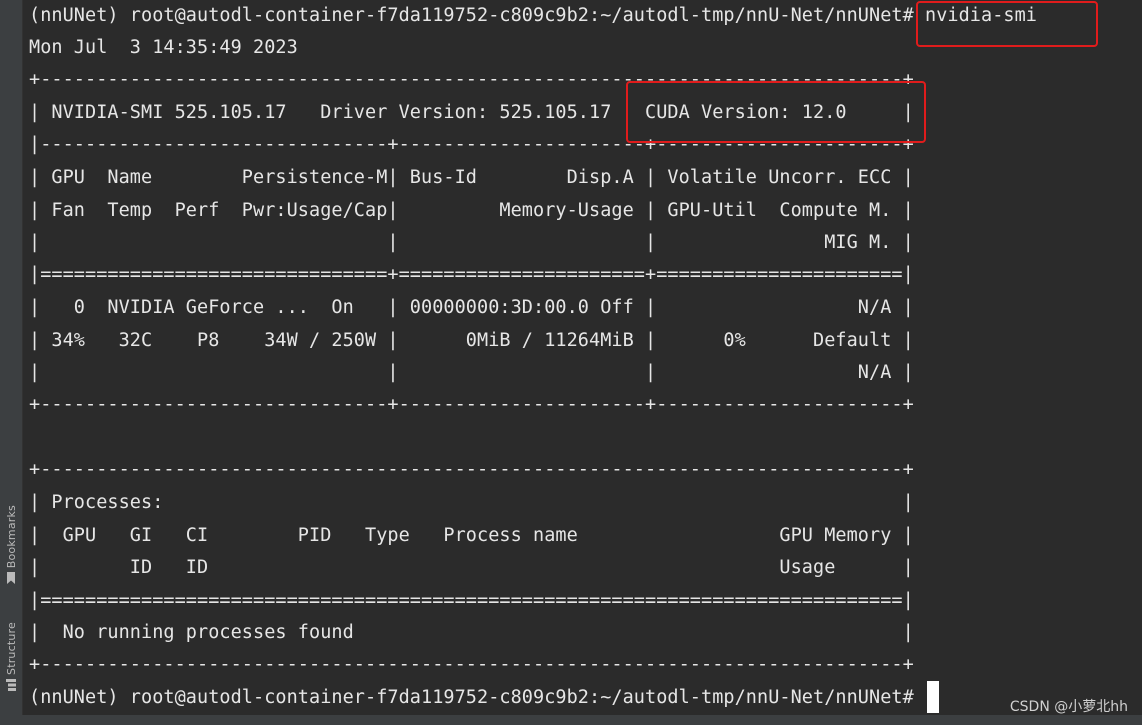 The width and height of the screenshot is (1142, 725). Describe the element at coordinates (1068, 707) in the screenshot. I see `watermark: CSDN @小萝北hh` at that location.